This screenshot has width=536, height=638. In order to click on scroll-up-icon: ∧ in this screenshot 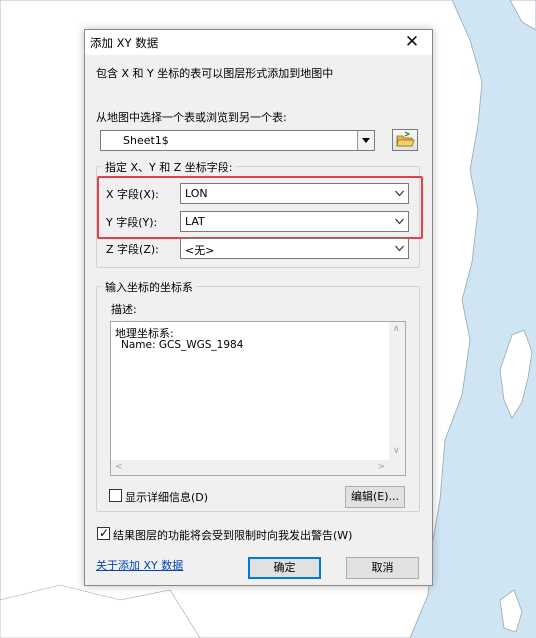, I will do `click(396, 329)`.